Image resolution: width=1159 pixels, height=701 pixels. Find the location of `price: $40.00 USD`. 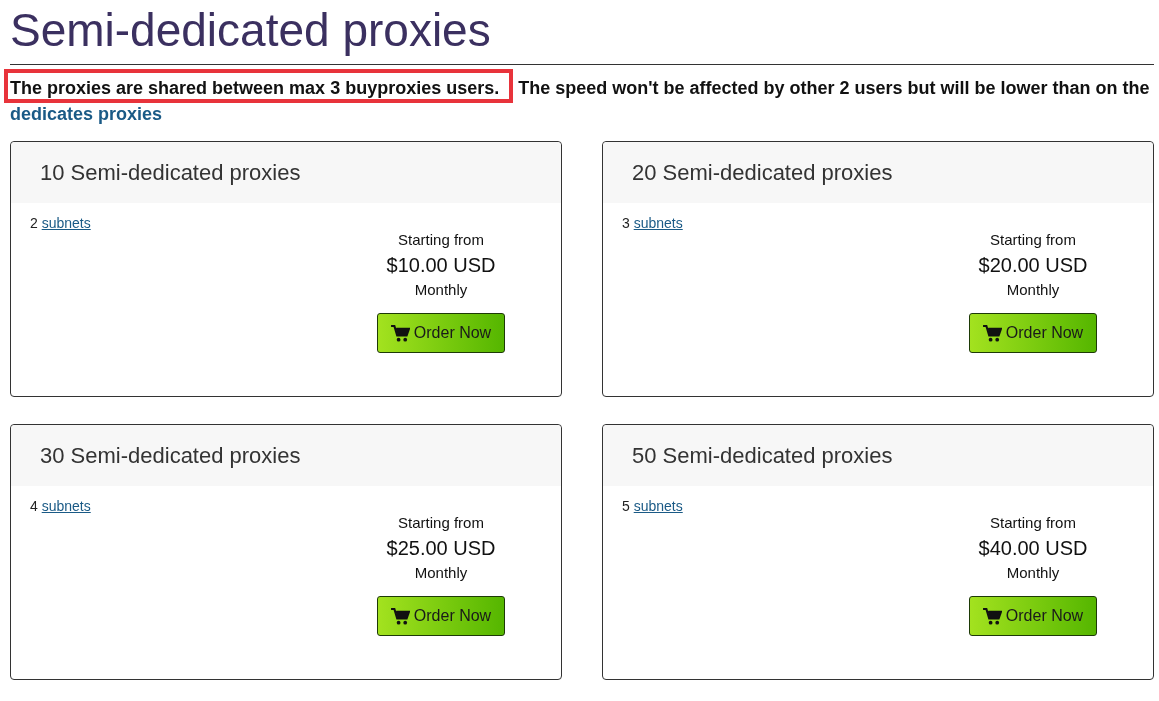

price: $40.00 USD is located at coordinates (1033, 548).